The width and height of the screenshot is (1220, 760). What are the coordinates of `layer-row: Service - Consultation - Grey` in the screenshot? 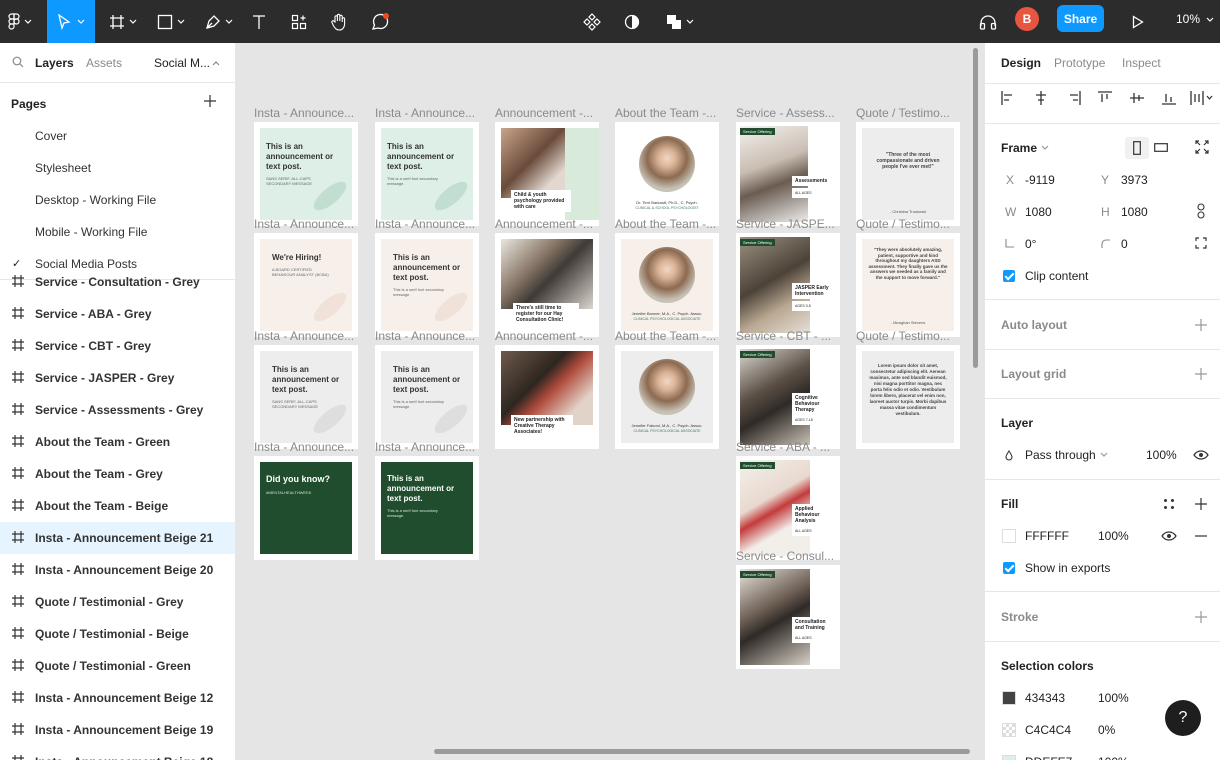 It's located at (117, 282).